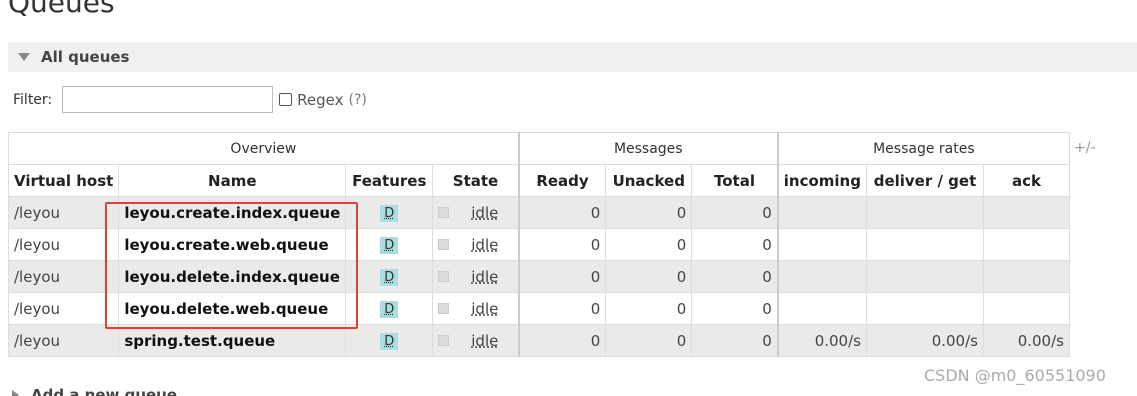  What do you see at coordinates (924, 340) in the screenshot?
I see `deliver-cell: 0.00/s` at bounding box center [924, 340].